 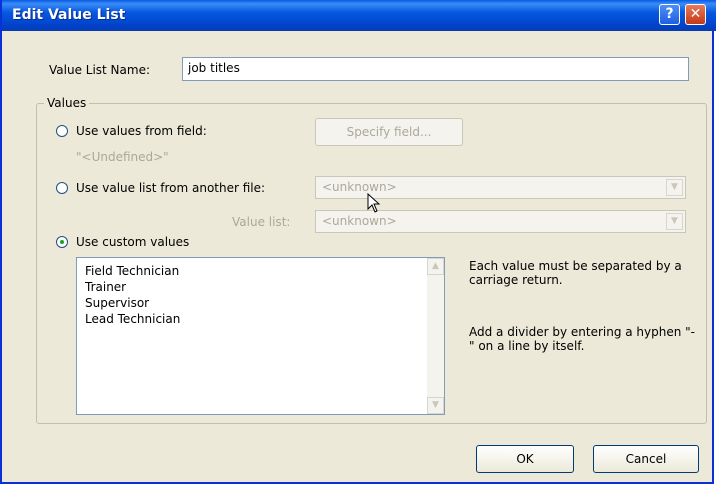 I want to click on ok-button: OK, so click(x=525, y=459).